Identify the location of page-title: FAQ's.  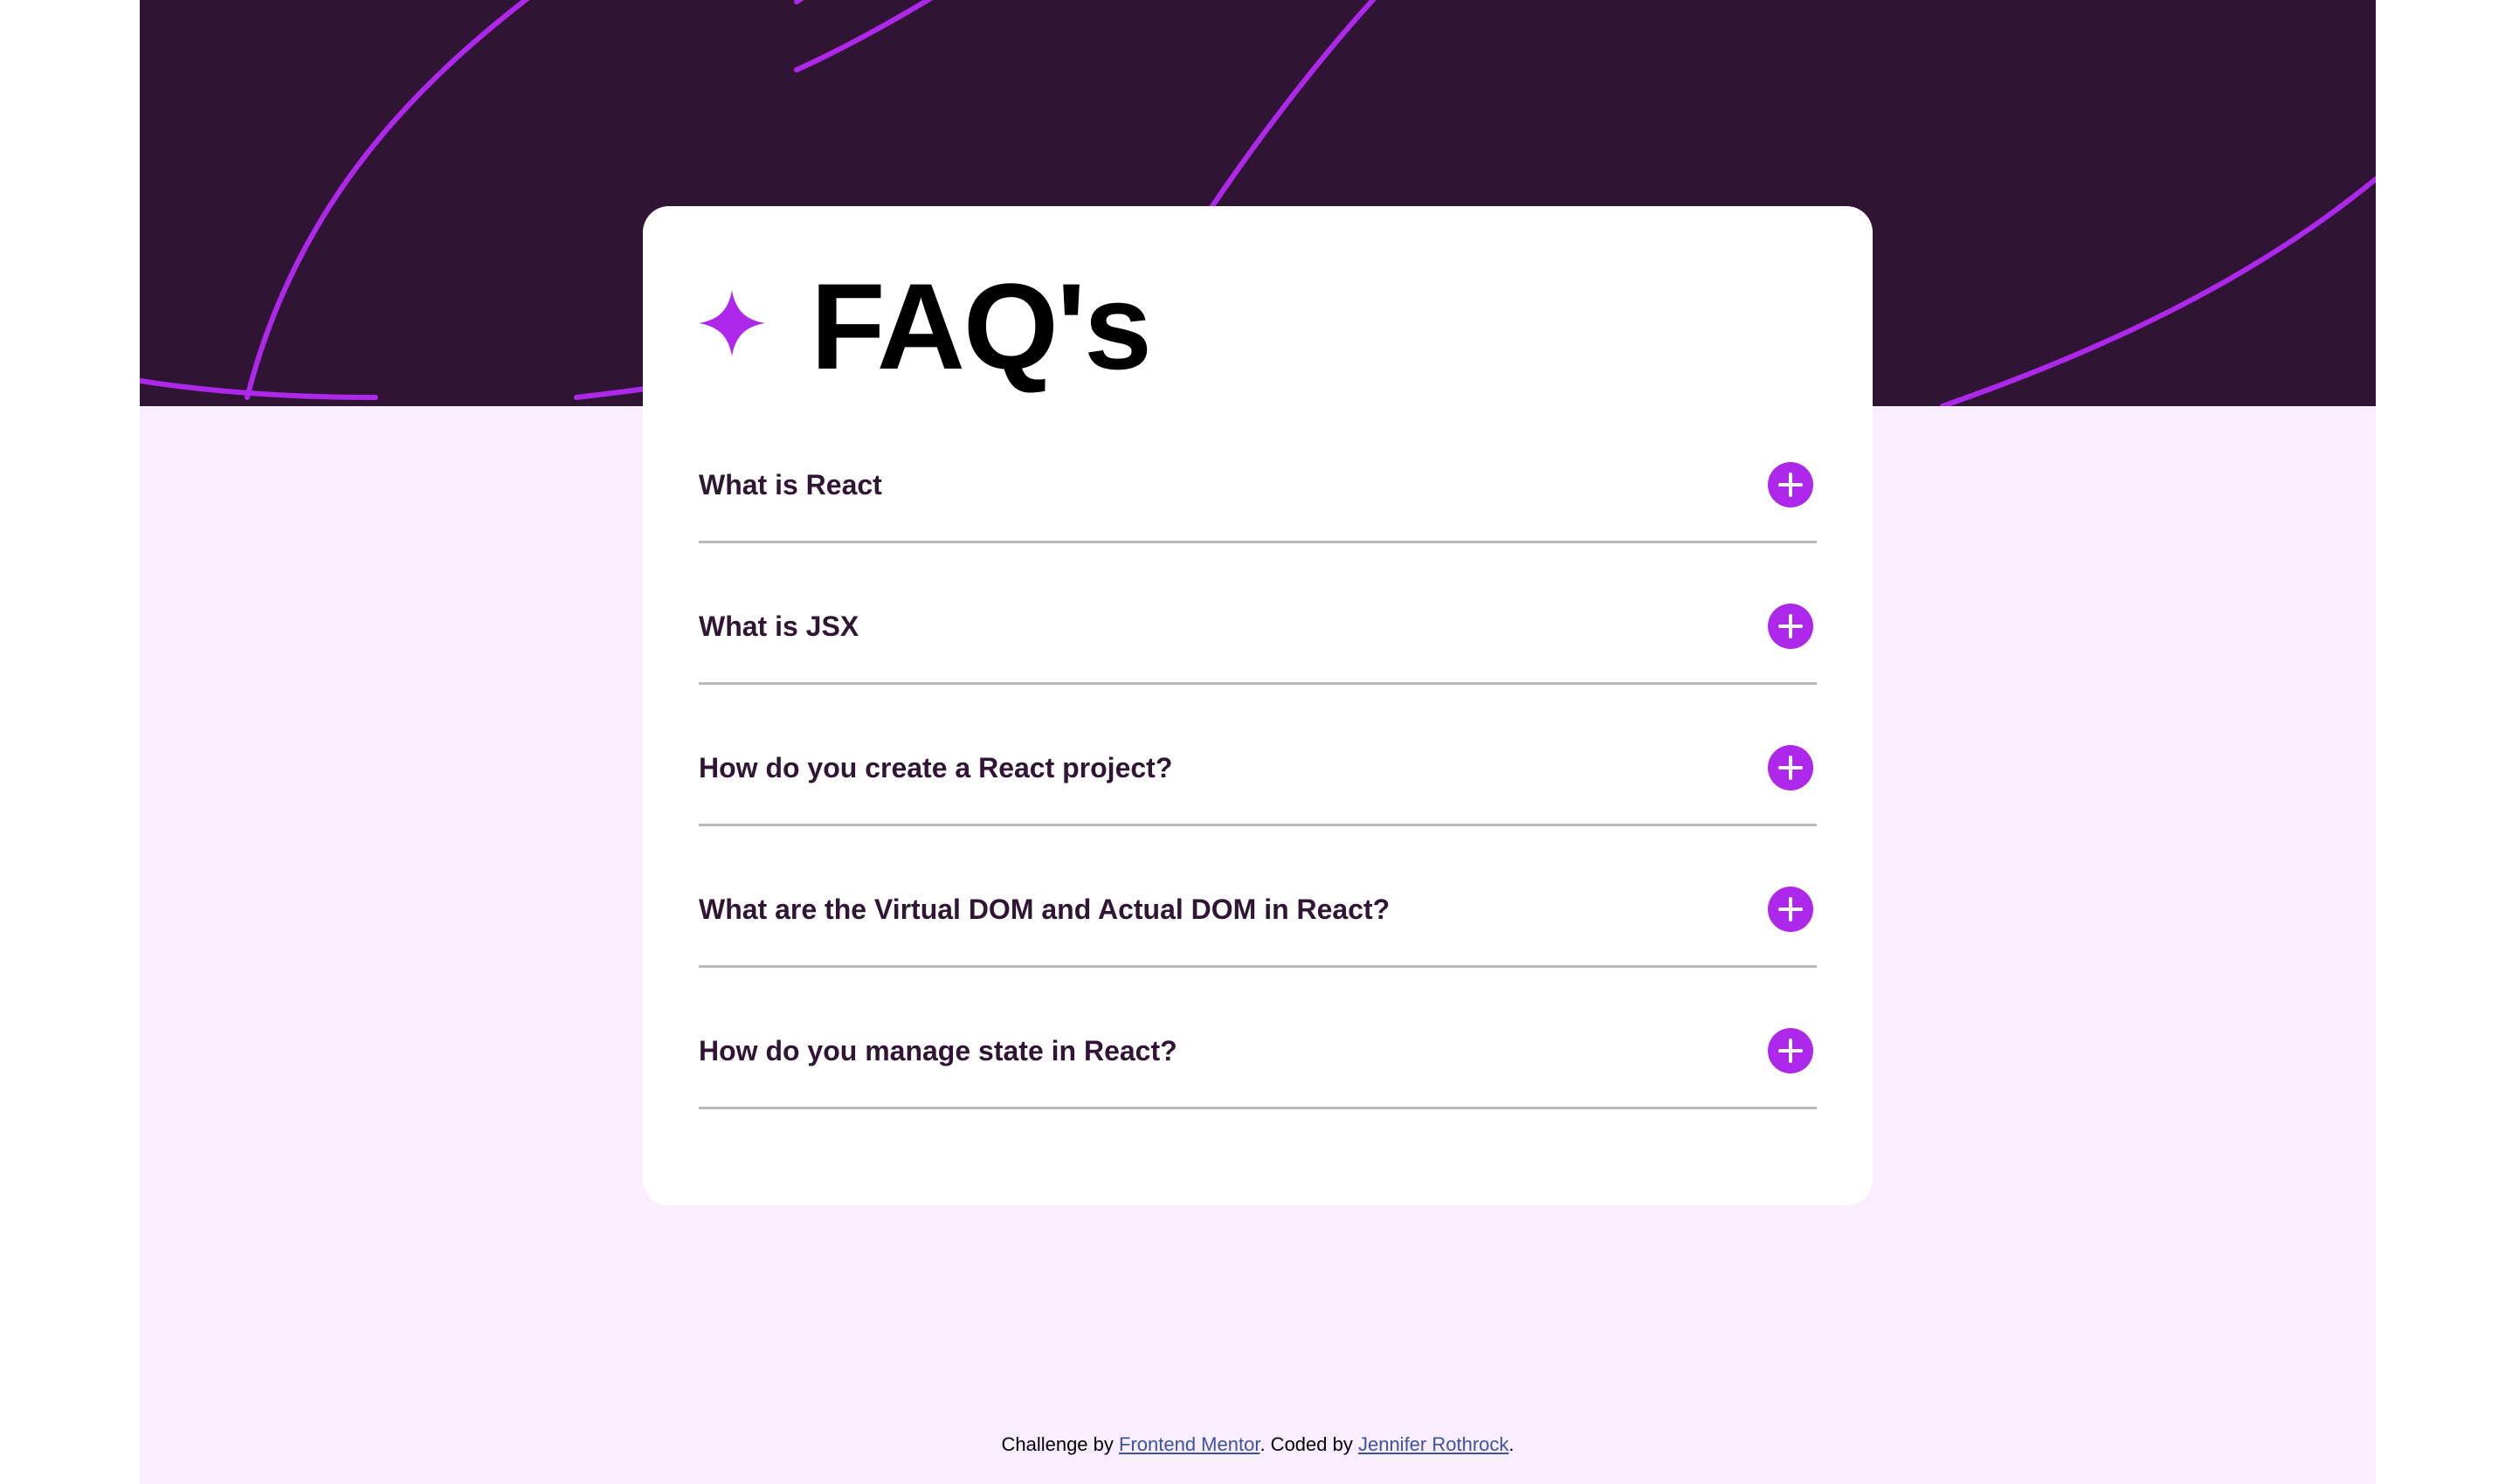
(982, 326).